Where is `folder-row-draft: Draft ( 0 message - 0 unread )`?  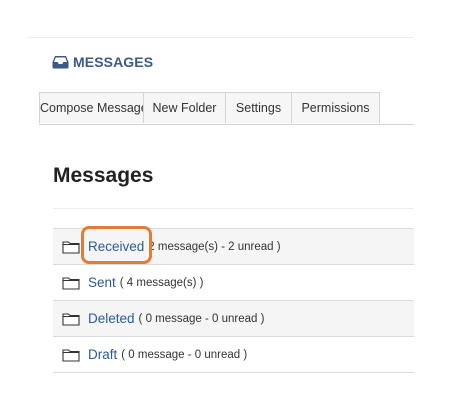
folder-row-draft: Draft ( 0 message - 0 unread ) is located at coordinates (233, 355).